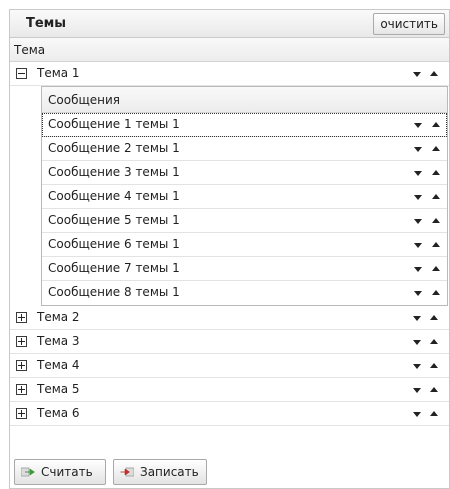 The height and width of the screenshot is (489, 450). What do you see at coordinates (229, 390) in the screenshot?
I see `topic-row: Тема 5` at bounding box center [229, 390].